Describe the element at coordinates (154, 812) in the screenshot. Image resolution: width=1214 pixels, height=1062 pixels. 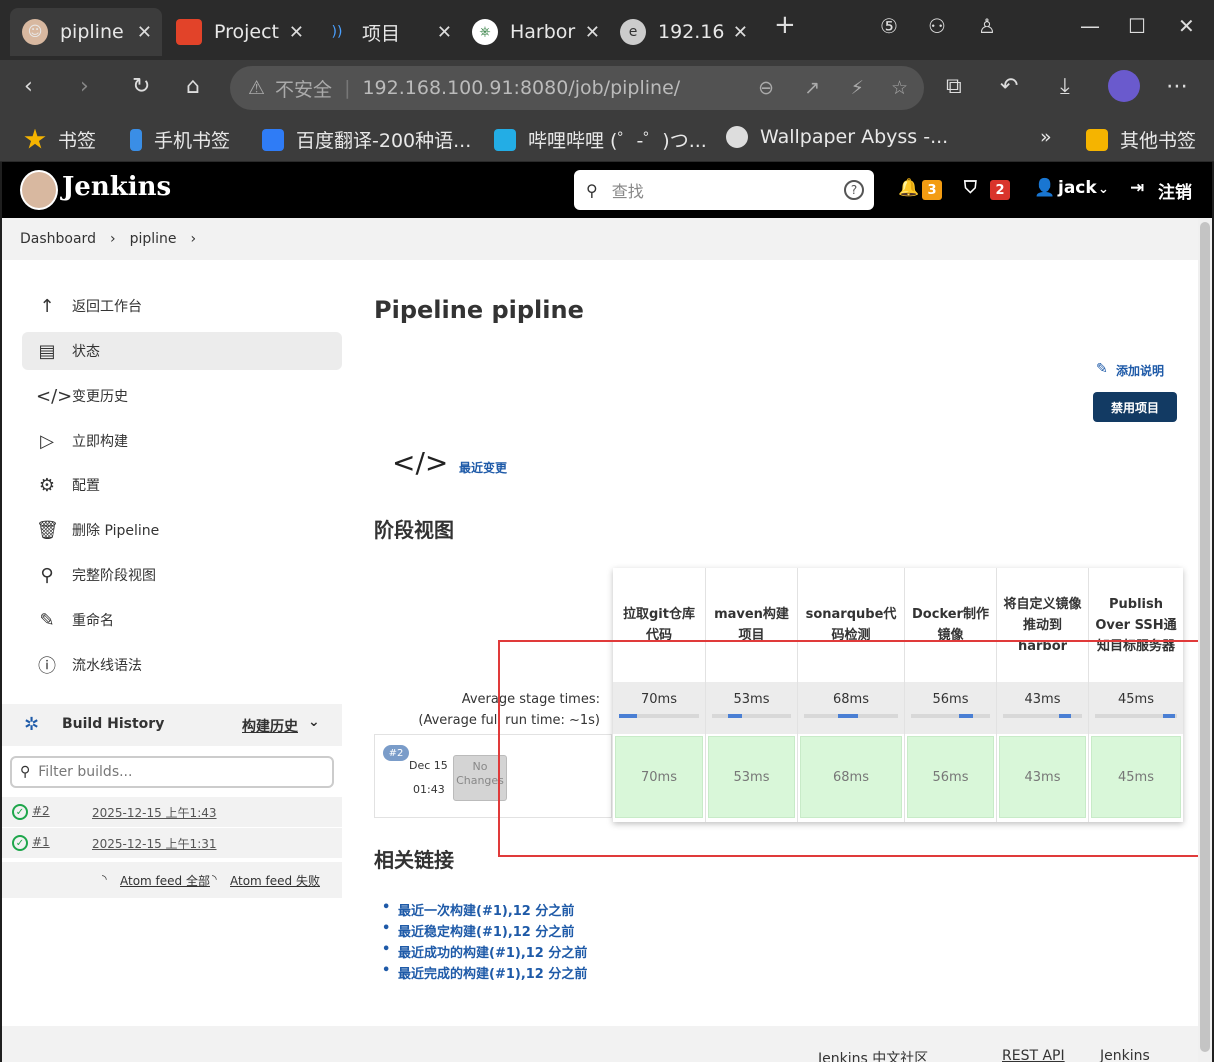
I see `build-time-link: 2025-12-15 上午1:43` at that location.